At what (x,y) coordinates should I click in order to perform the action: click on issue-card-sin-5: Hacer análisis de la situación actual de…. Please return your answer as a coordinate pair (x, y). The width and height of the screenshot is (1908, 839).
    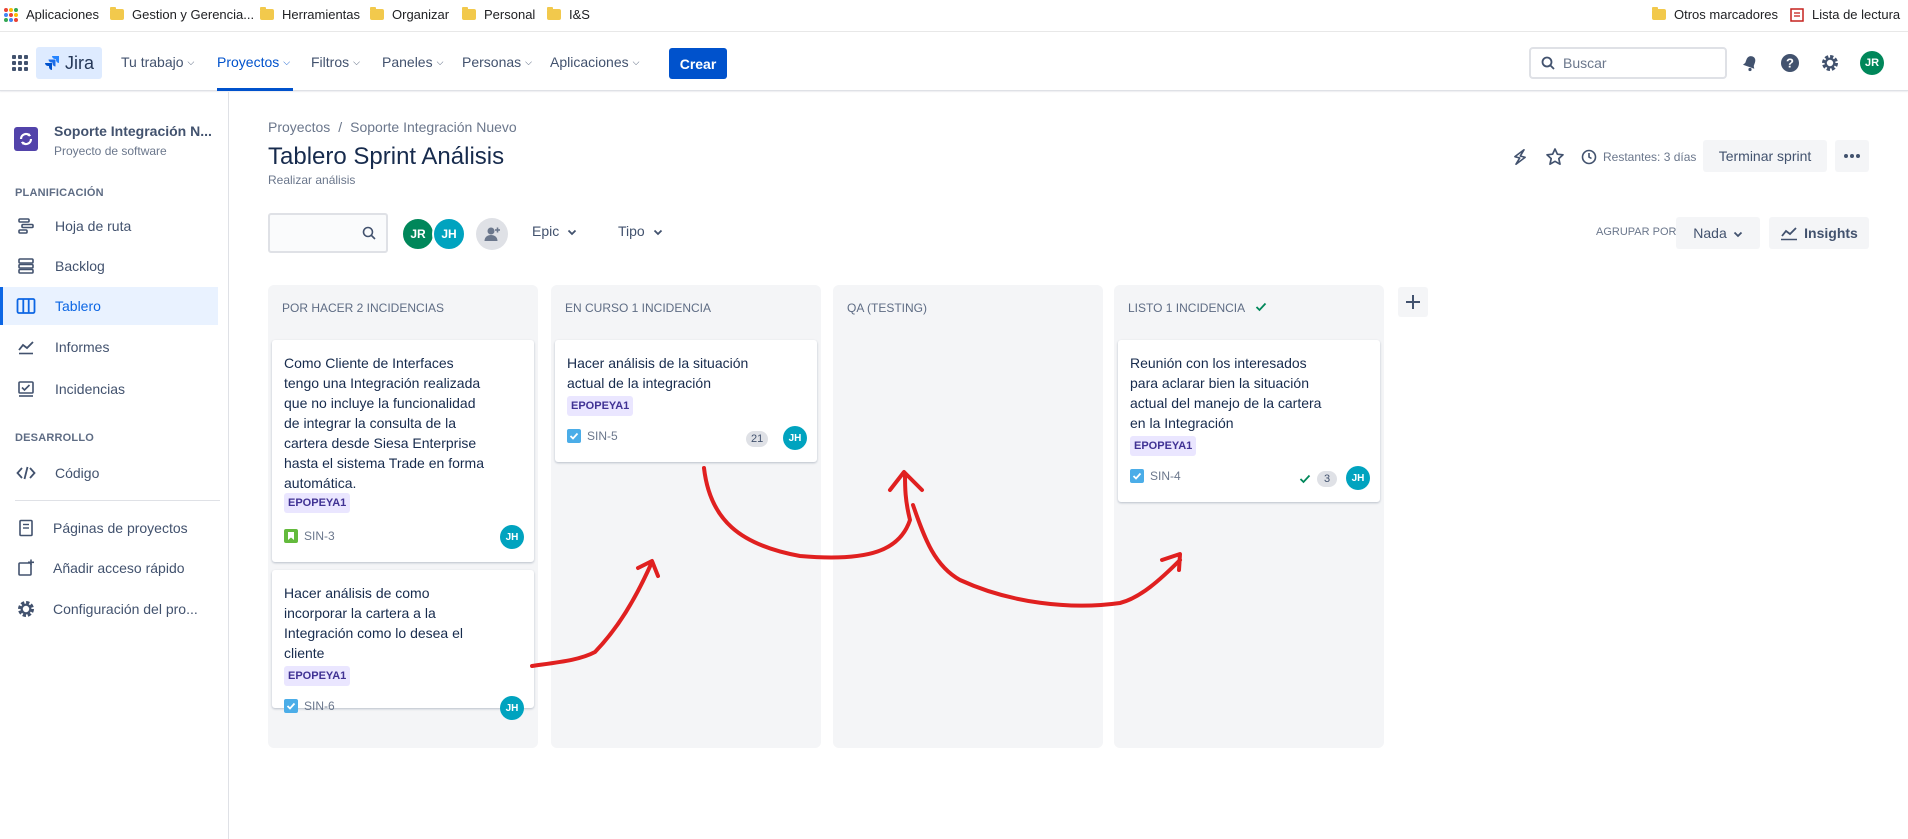
    Looking at the image, I should click on (686, 401).